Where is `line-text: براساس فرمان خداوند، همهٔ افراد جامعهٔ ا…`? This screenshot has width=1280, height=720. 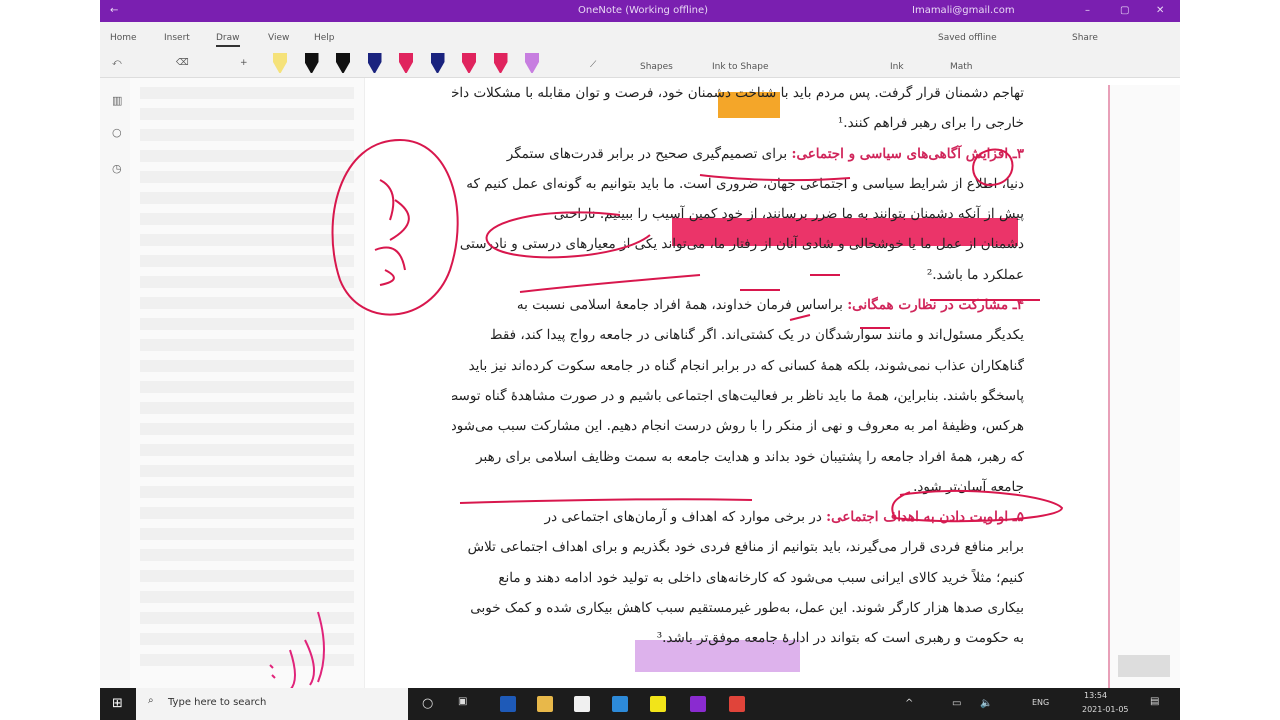 line-text: براساس فرمان خداوند، همهٔ افراد جامعهٔ ا… is located at coordinates (682, 305).